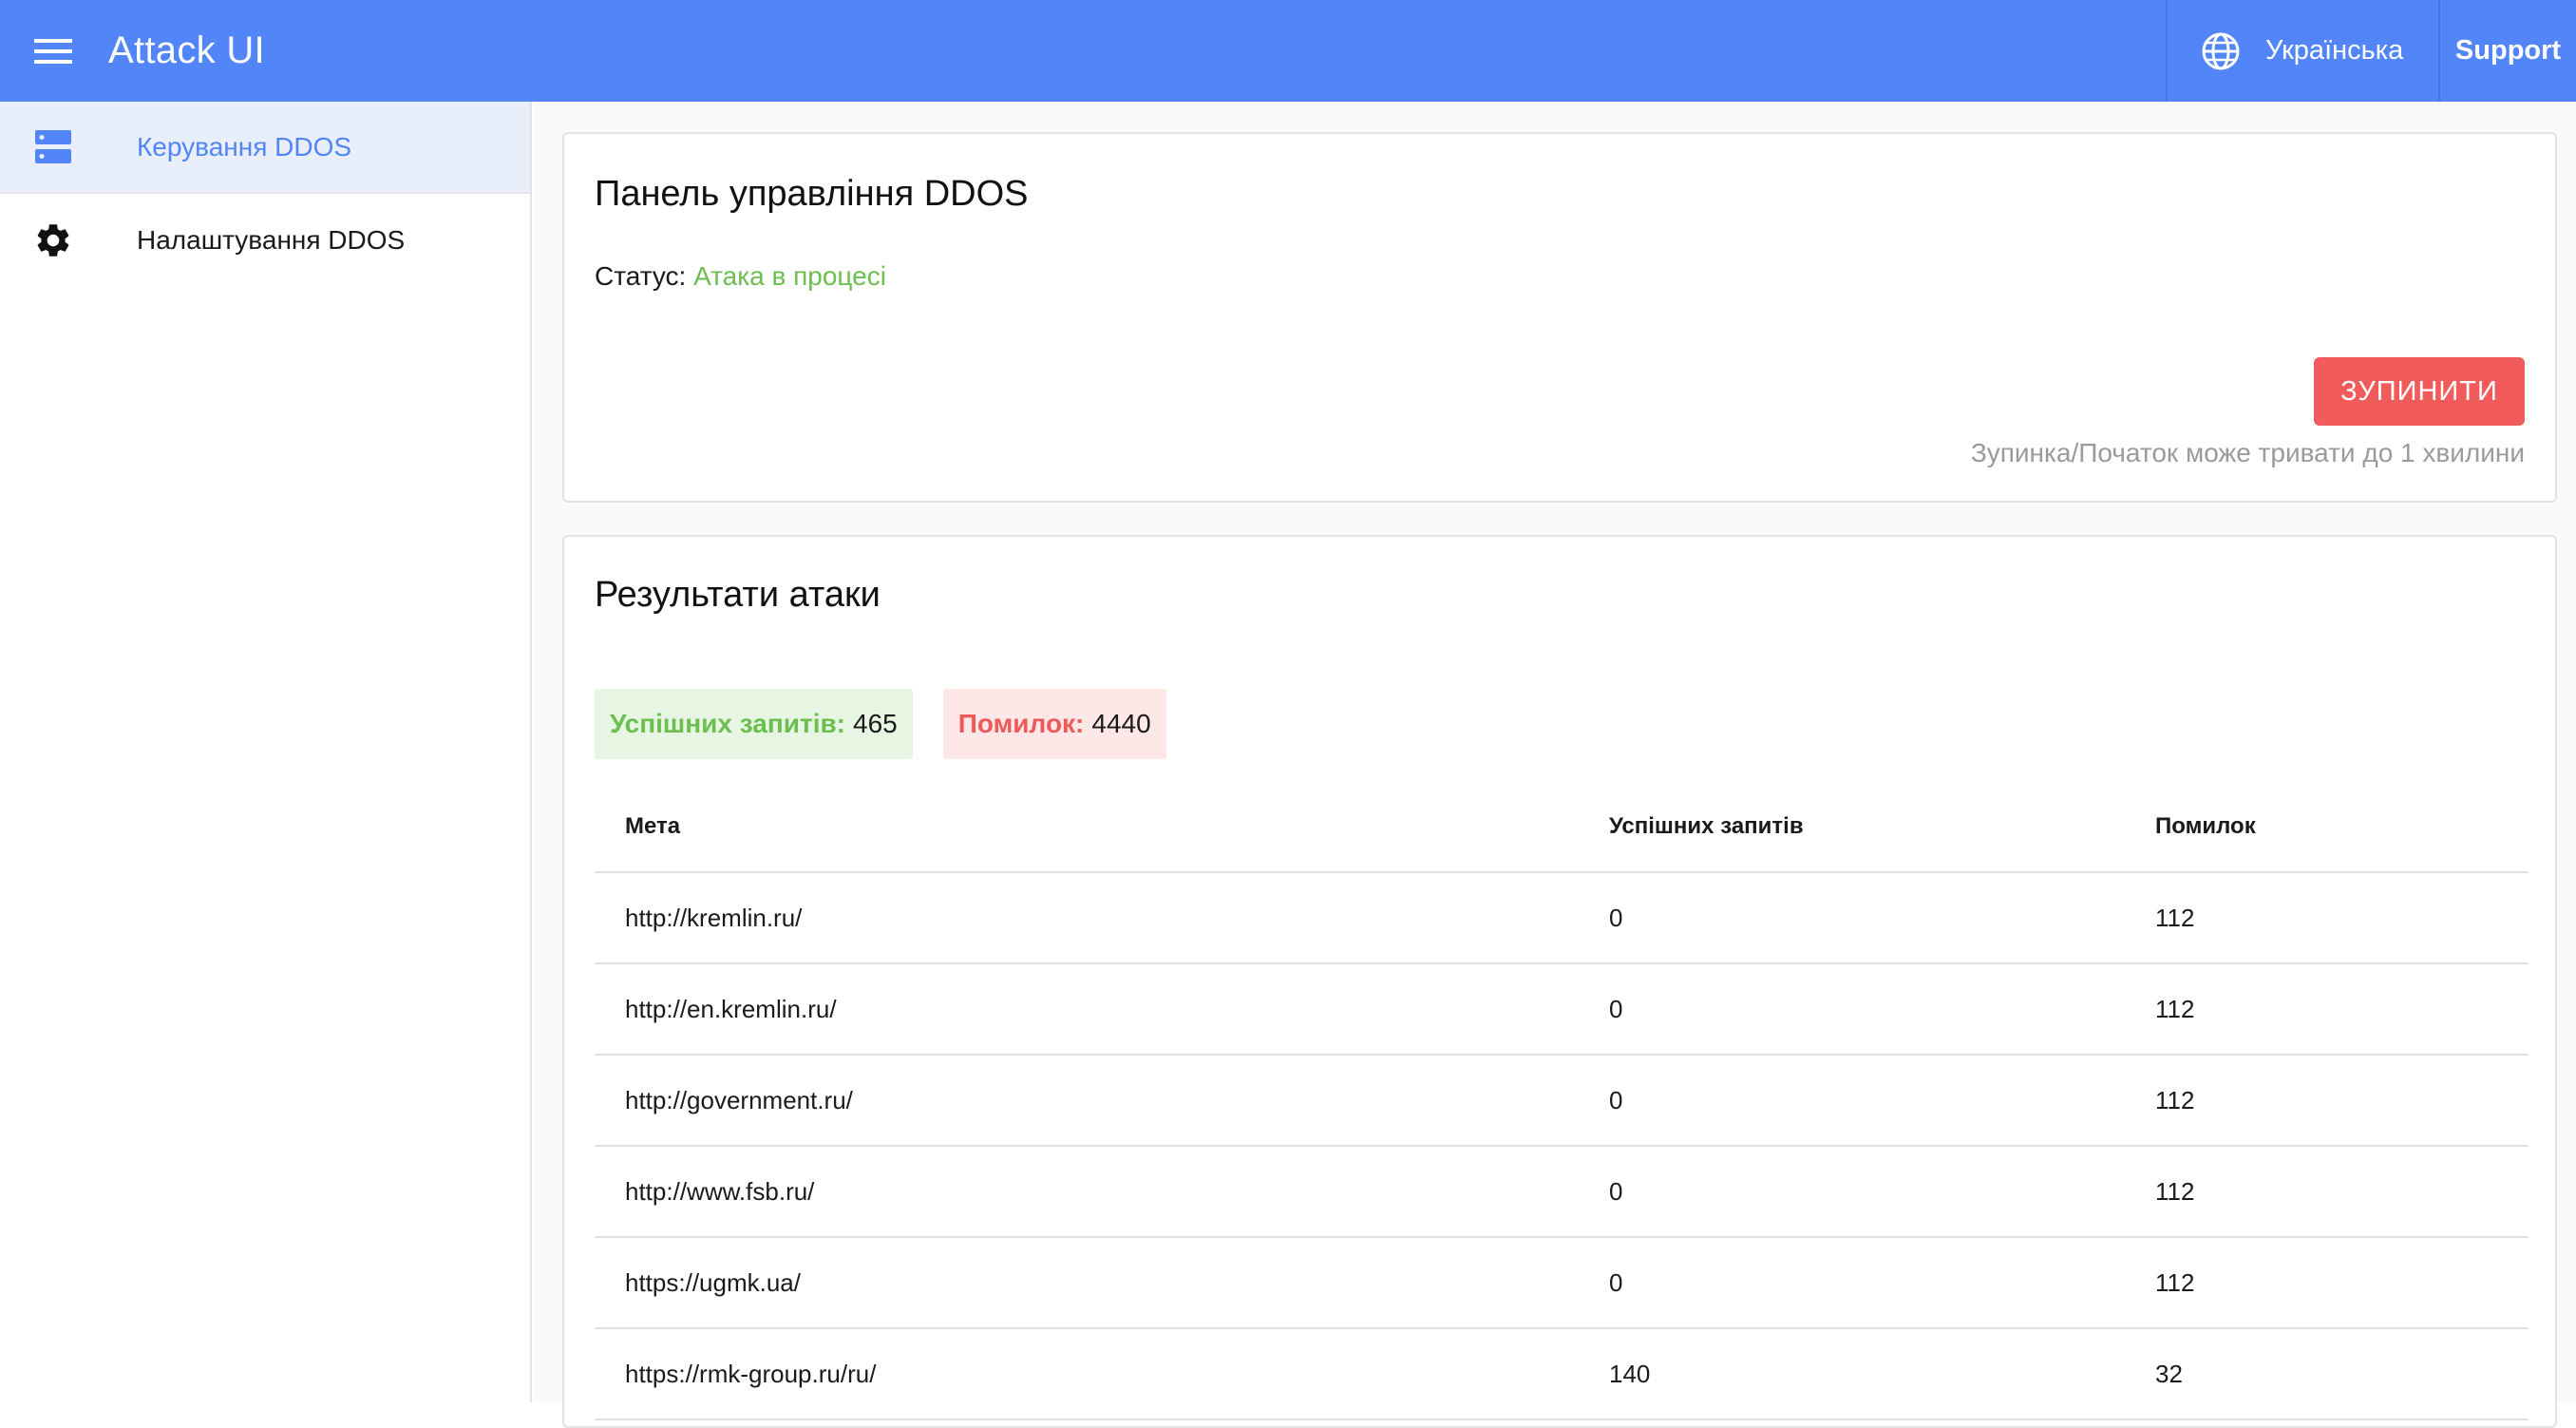  Describe the element at coordinates (2334, 50) in the screenshot. I see `language-label: Українська` at that location.